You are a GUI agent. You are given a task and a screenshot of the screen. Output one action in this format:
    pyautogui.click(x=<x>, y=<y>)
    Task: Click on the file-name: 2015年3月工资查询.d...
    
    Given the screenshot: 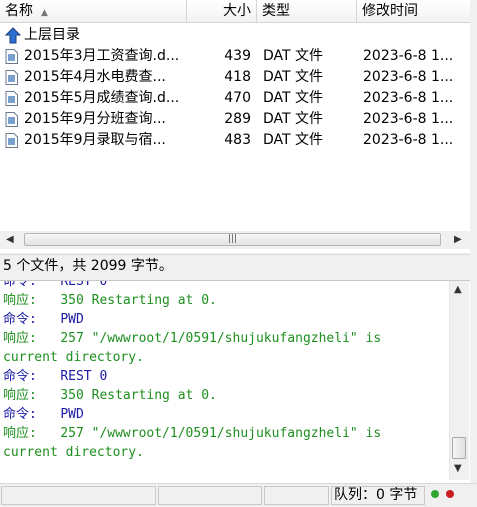 What is the action you would take?
    pyautogui.click(x=102, y=56)
    